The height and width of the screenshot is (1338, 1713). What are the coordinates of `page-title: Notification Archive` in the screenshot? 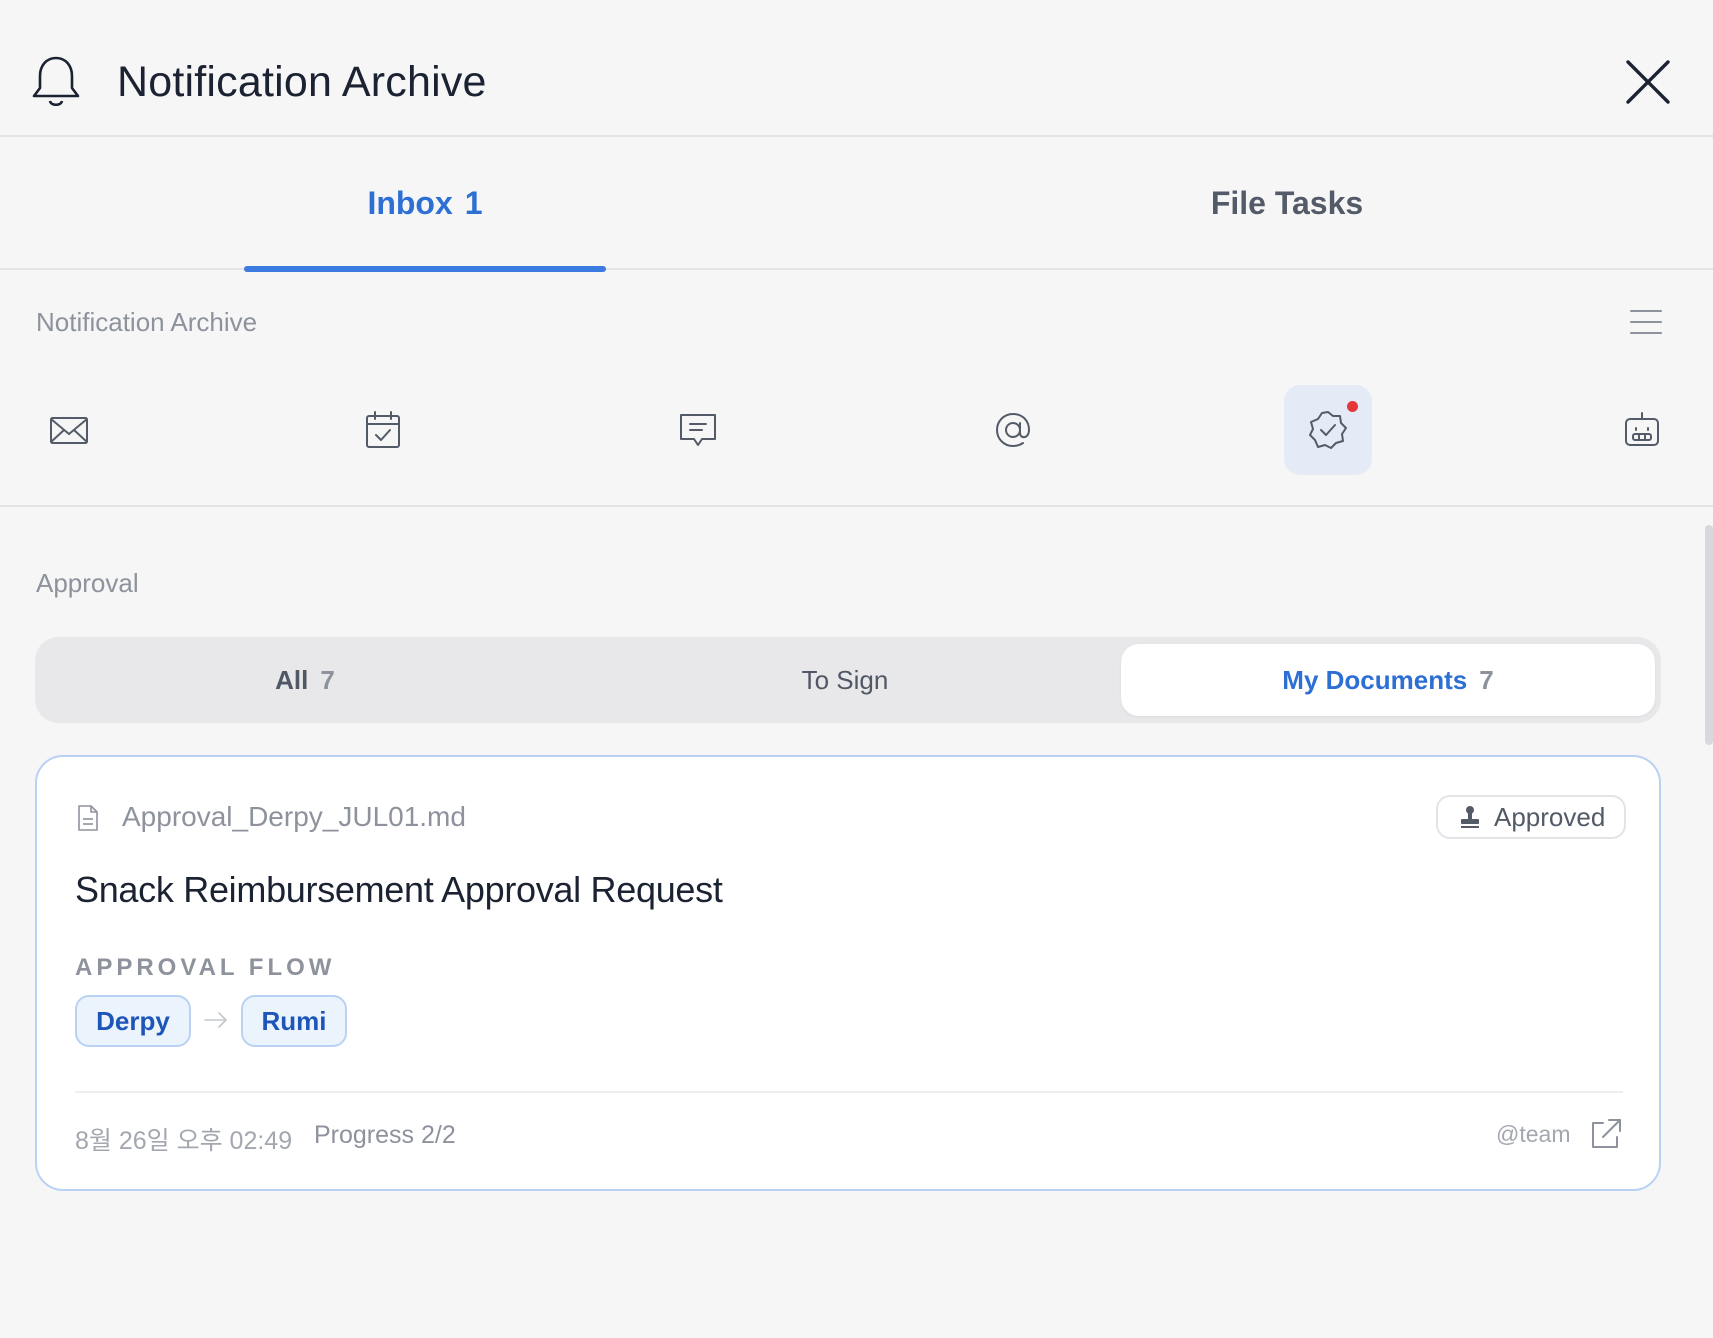 It's located at (302, 82).